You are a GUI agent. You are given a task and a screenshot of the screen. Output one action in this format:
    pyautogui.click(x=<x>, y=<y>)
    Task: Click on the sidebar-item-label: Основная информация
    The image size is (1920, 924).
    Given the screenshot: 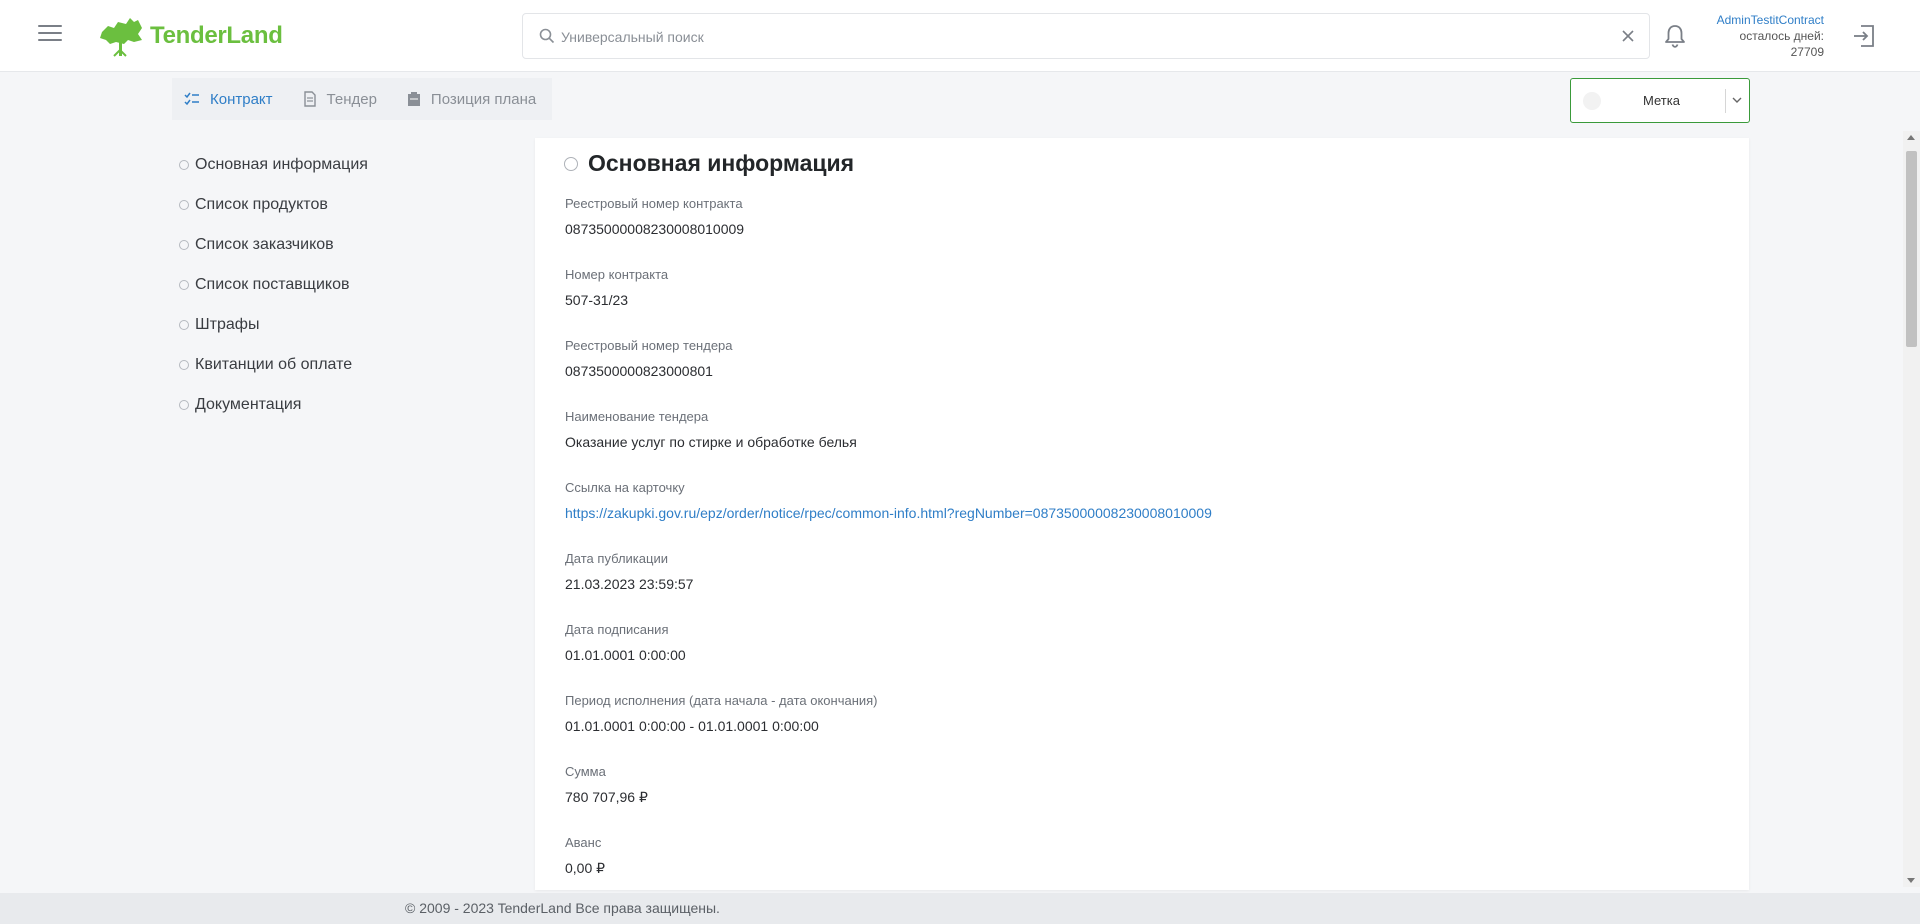 What is the action you would take?
    pyautogui.click(x=281, y=164)
    